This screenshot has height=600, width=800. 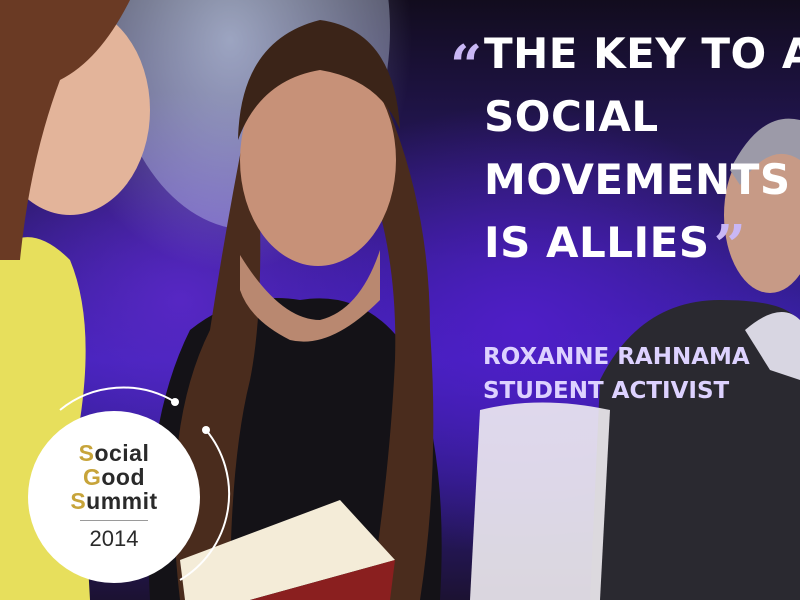 I want to click on badge-divider, so click(x=114, y=520).